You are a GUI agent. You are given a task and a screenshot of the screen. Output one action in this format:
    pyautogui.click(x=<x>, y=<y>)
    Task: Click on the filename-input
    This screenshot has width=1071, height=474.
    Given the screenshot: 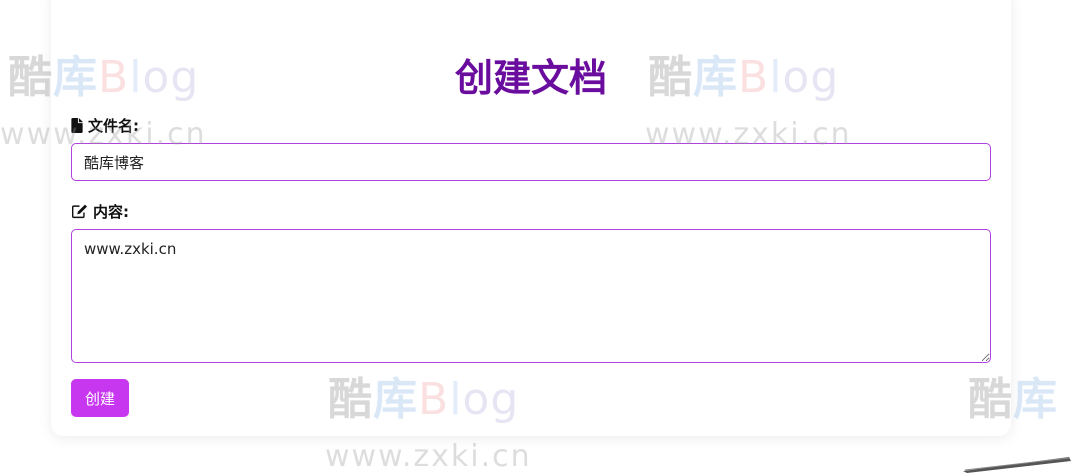 What is the action you would take?
    pyautogui.click(x=531, y=162)
    